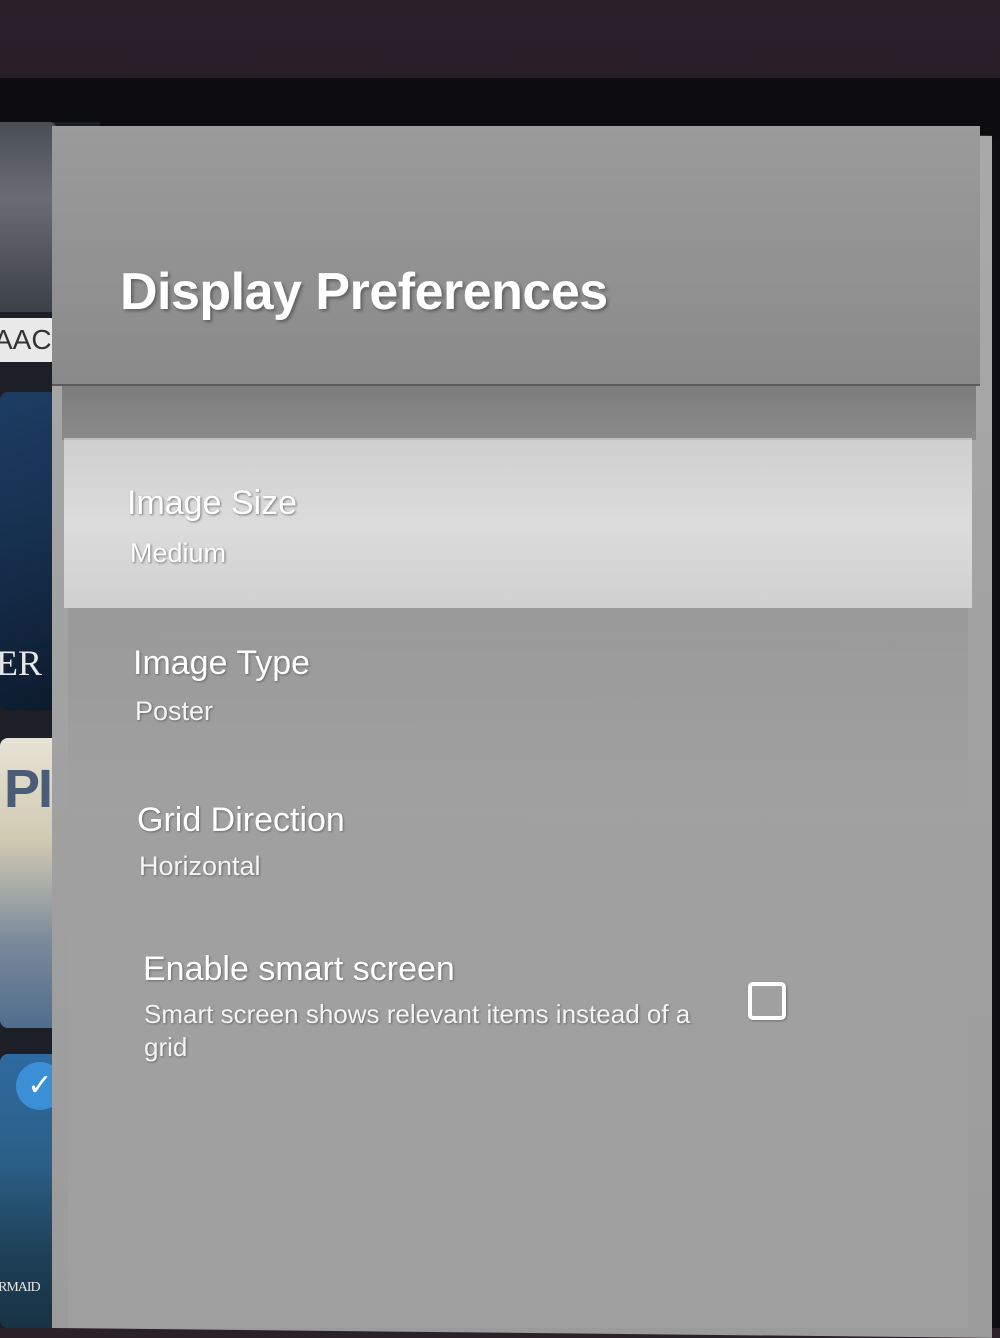 Image resolution: width=1000 pixels, height=1338 pixels. Describe the element at coordinates (767, 1001) in the screenshot. I see `smart-screen-checkbox-icon` at that location.